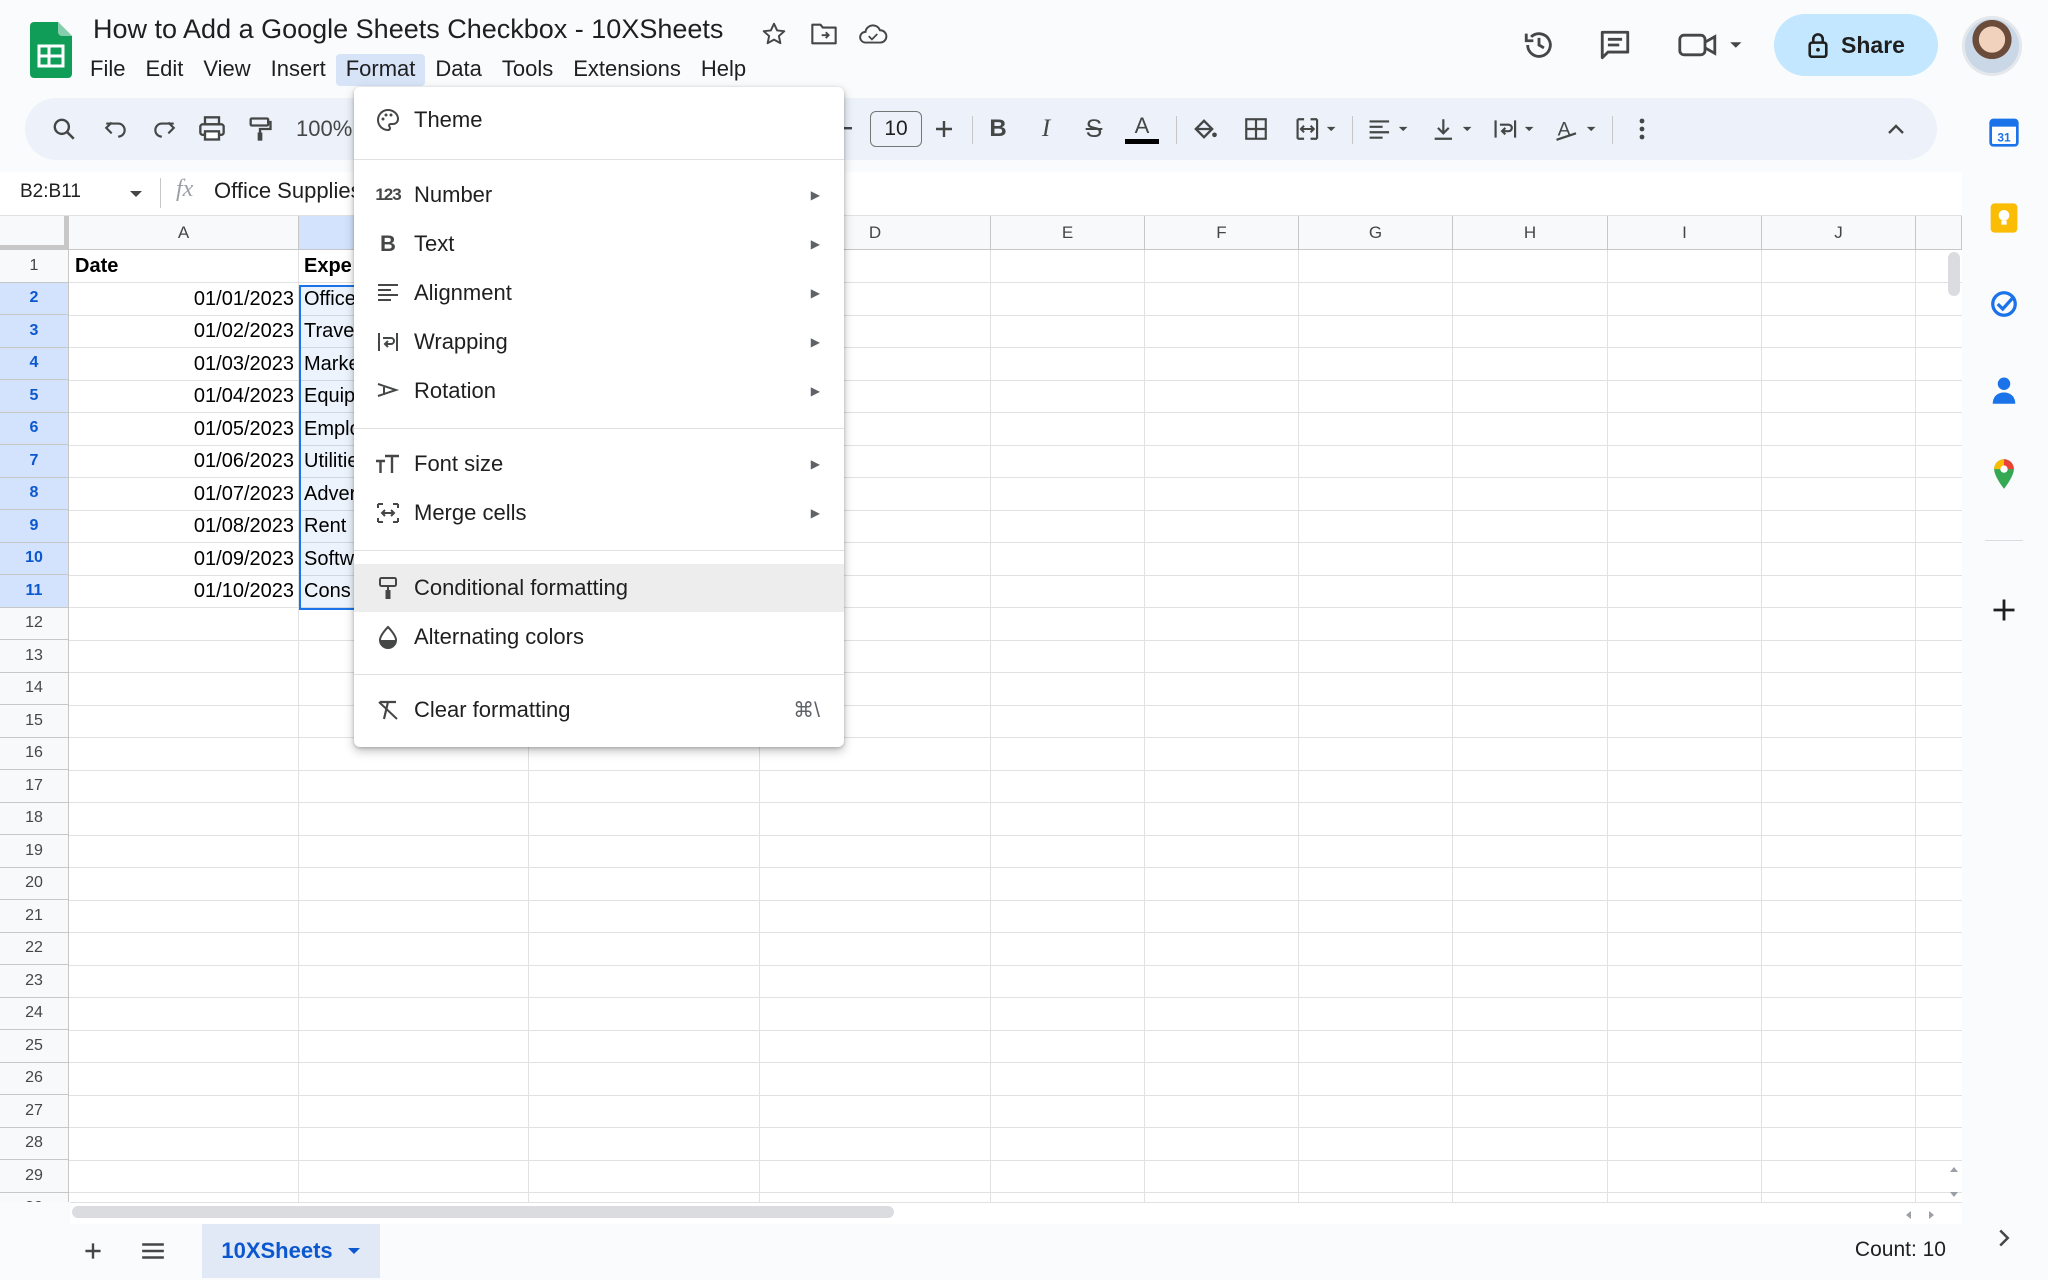  What do you see at coordinates (34, 396) in the screenshot?
I see `row-header: 5` at bounding box center [34, 396].